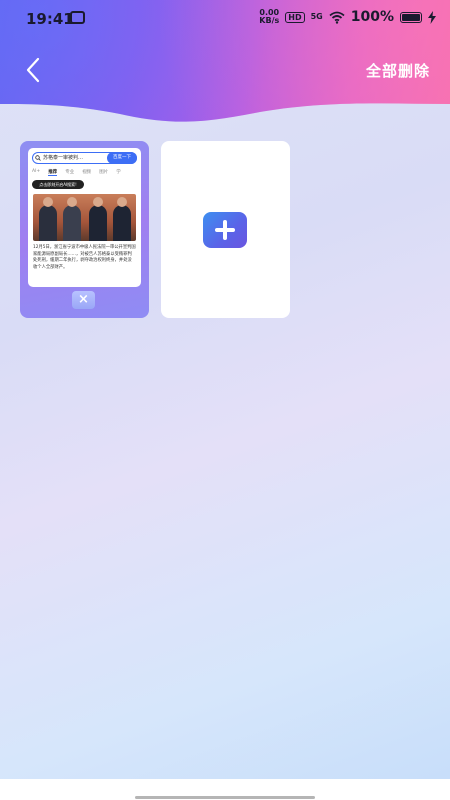 Image resolution: width=450 pixels, height=800 pixels. What do you see at coordinates (225, 789) in the screenshot?
I see `bottom-bar` at bounding box center [225, 789].